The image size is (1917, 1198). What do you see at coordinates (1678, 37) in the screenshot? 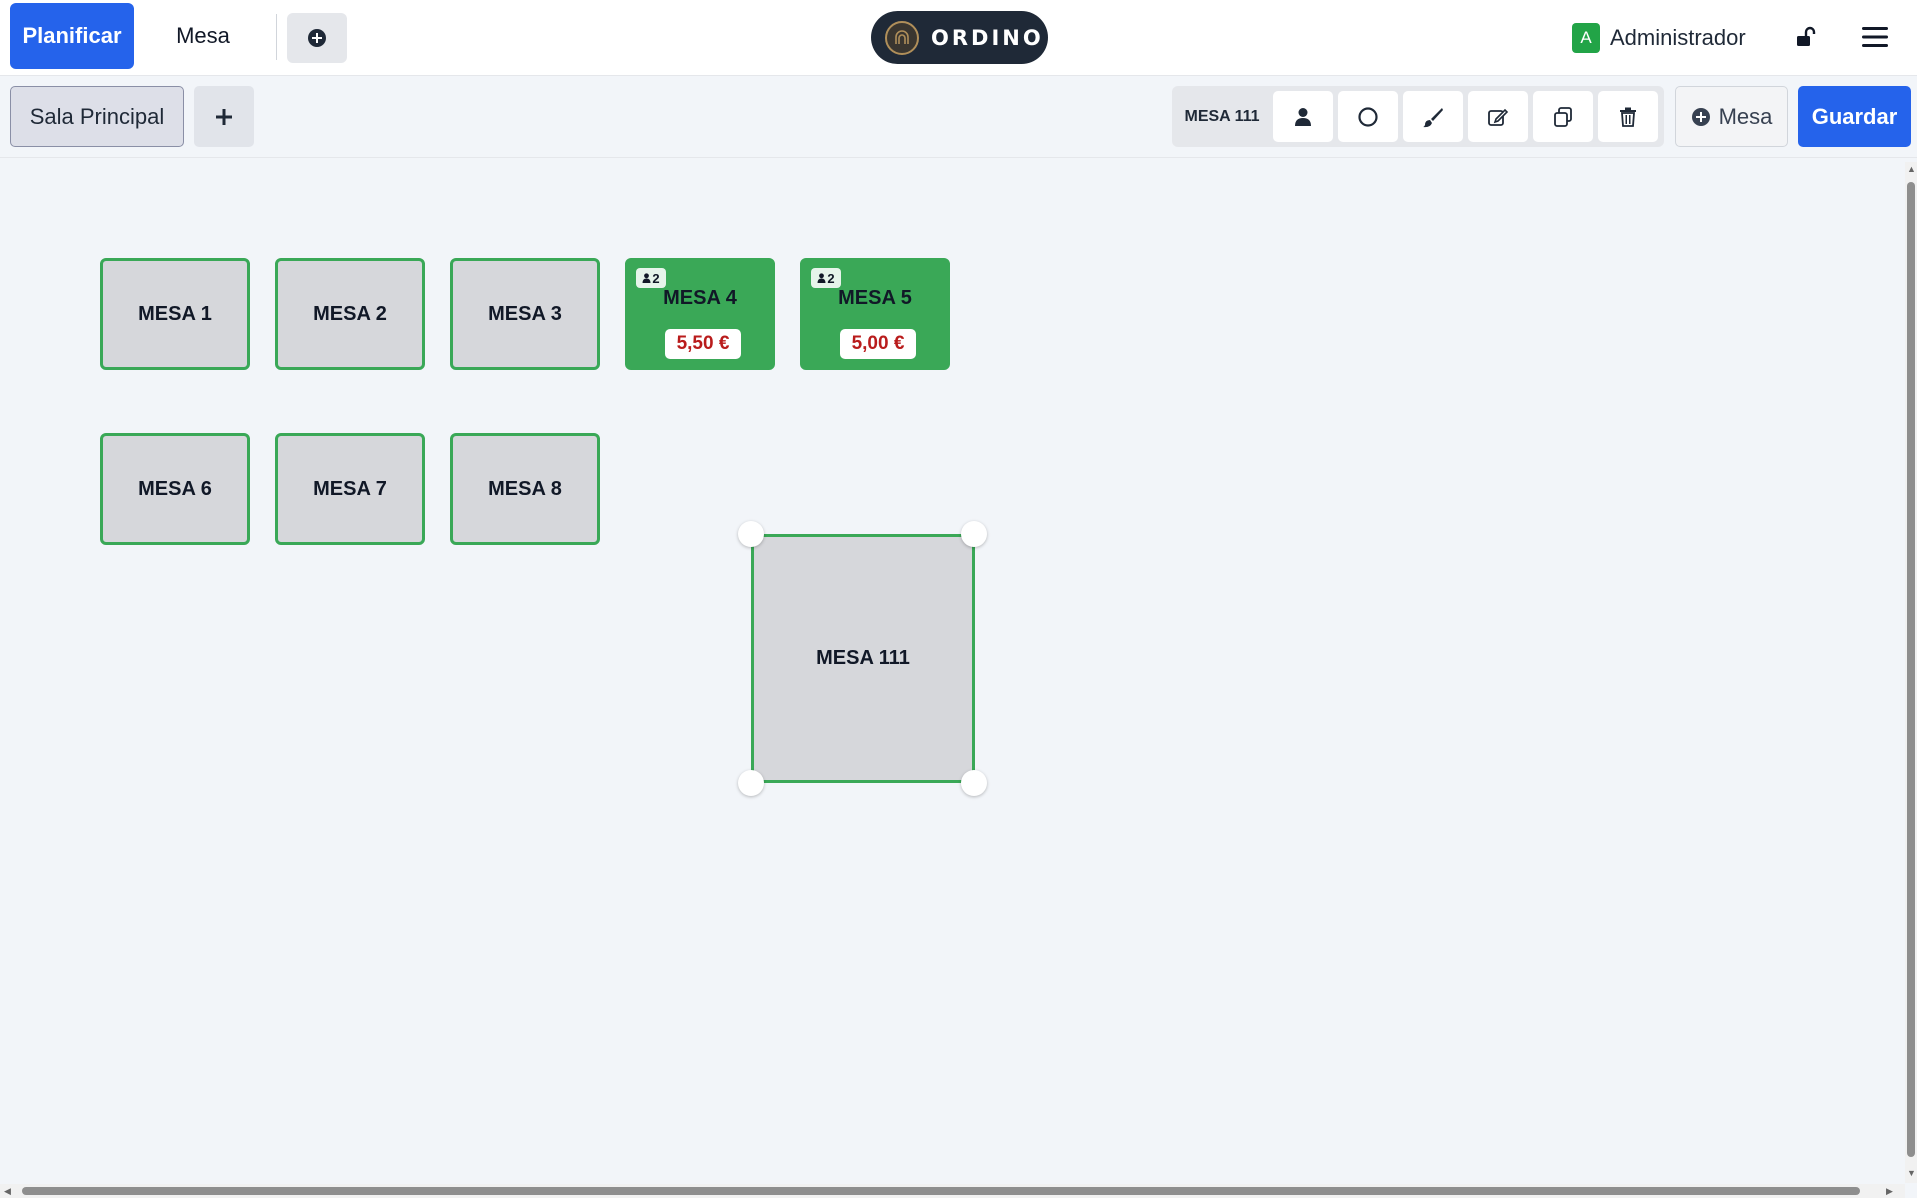
I see `user-name: Administrador` at bounding box center [1678, 37].